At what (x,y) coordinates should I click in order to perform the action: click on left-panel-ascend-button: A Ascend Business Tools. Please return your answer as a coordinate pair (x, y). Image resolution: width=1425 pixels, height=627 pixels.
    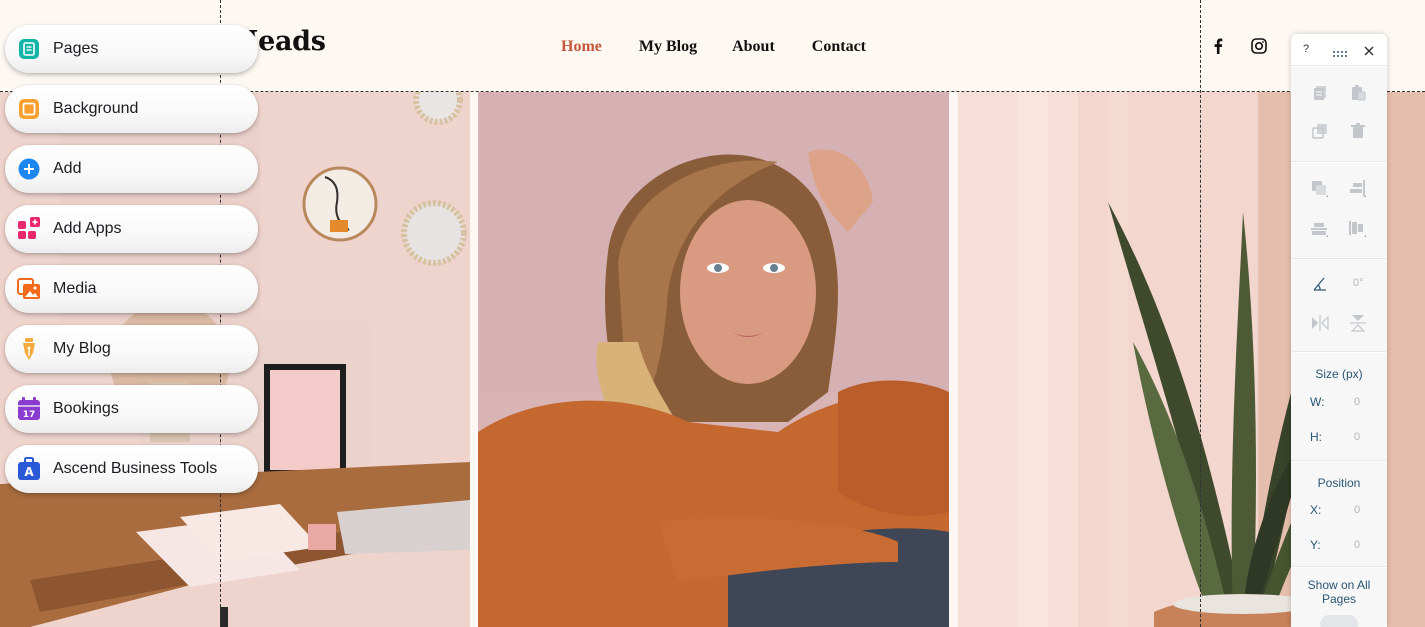
    Looking at the image, I should click on (131, 469).